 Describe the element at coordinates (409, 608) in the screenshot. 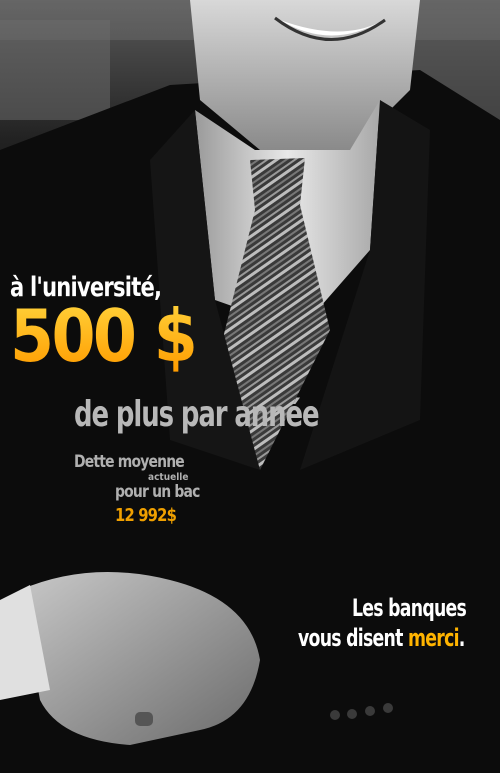

I see `slogan-line1: Les banques` at that location.